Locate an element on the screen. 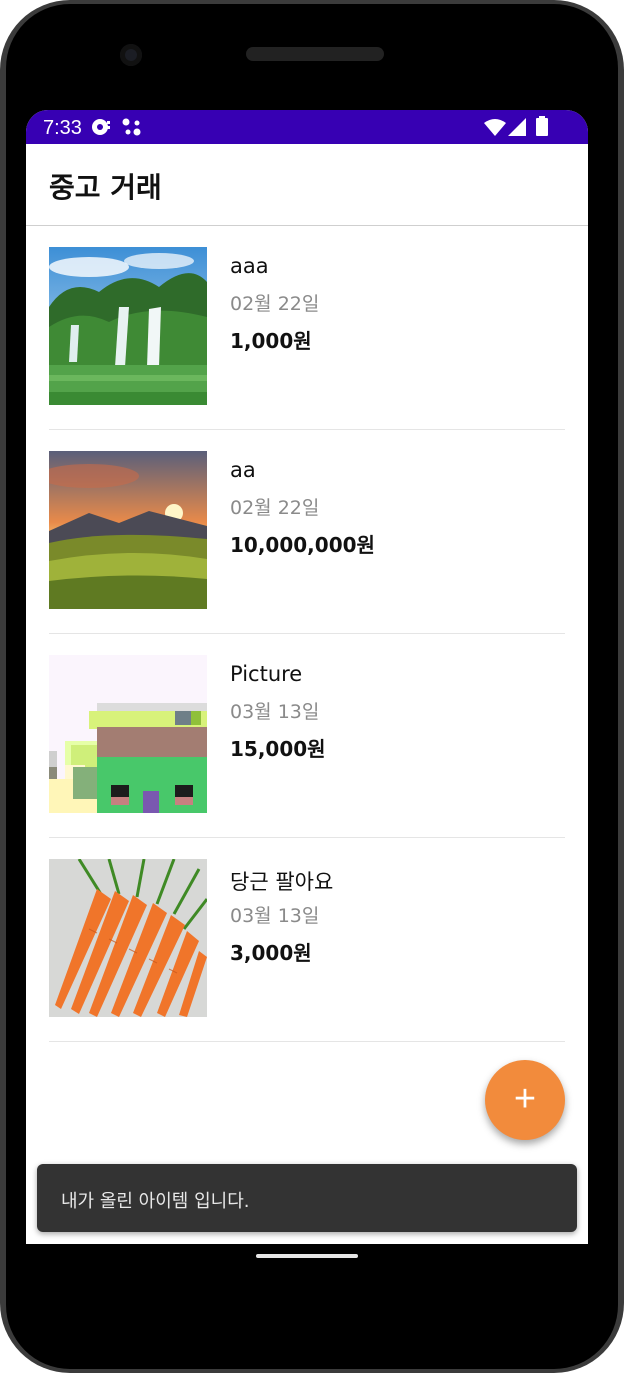 The width and height of the screenshot is (624, 1373). list-item: 당근 팔아요 03월 13일 3,000원 is located at coordinates (307, 940).